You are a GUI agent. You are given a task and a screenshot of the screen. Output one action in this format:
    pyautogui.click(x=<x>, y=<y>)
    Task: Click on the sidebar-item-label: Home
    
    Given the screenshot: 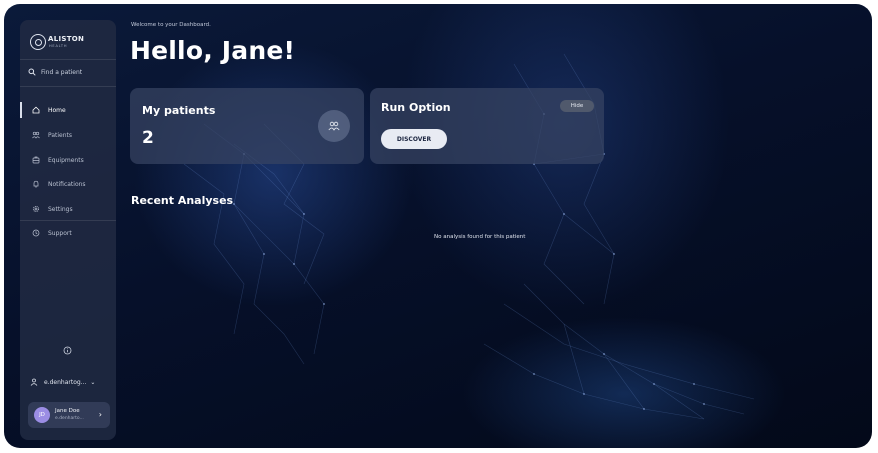 What is the action you would take?
    pyautogui.click(x=57, y=110)
    